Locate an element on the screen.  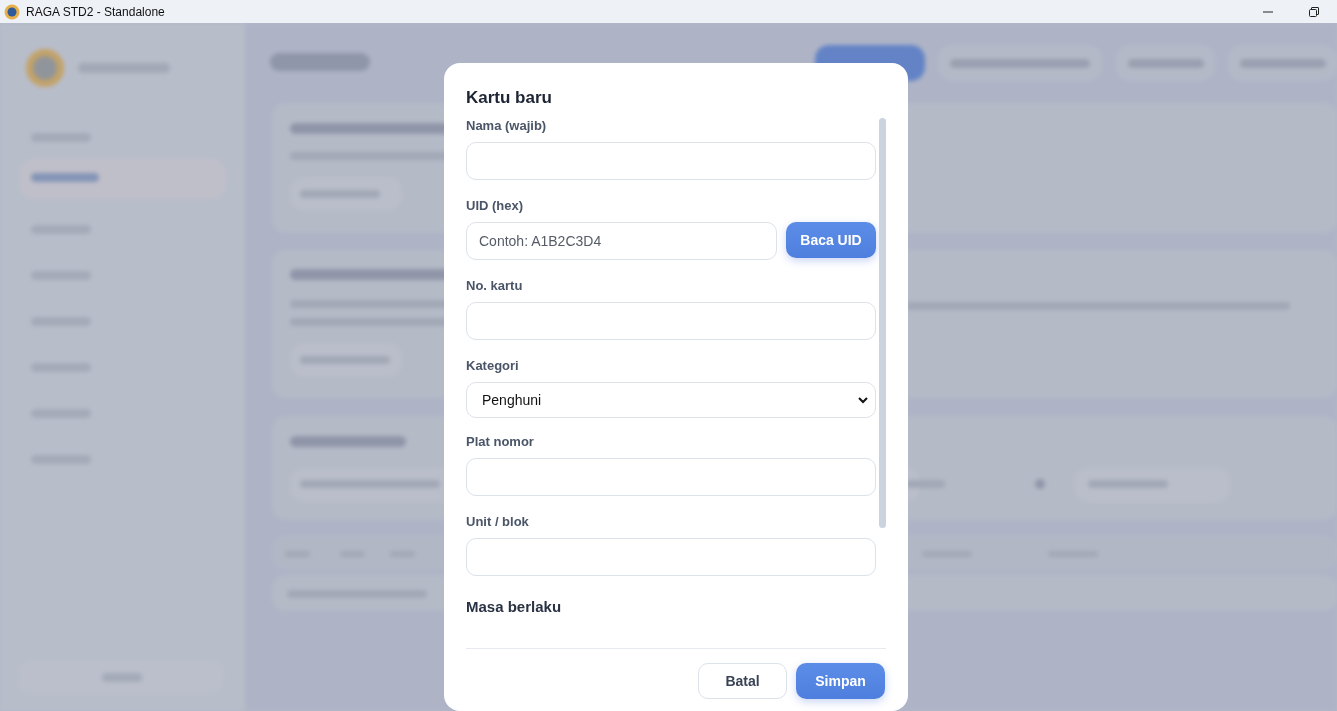
chevron-icon is located at coordinates (863, 400).